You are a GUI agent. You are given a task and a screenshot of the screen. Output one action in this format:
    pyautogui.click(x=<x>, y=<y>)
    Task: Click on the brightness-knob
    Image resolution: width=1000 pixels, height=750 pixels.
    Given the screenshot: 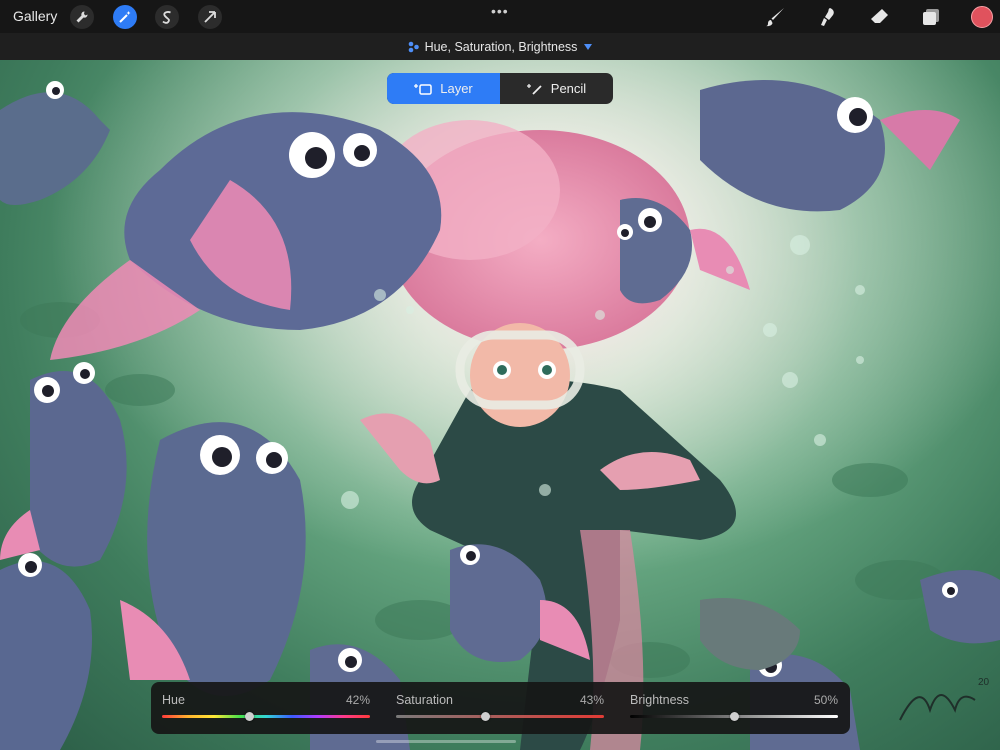 What is the action you would take?
    pyautogui.click(x=734, y=716)
    